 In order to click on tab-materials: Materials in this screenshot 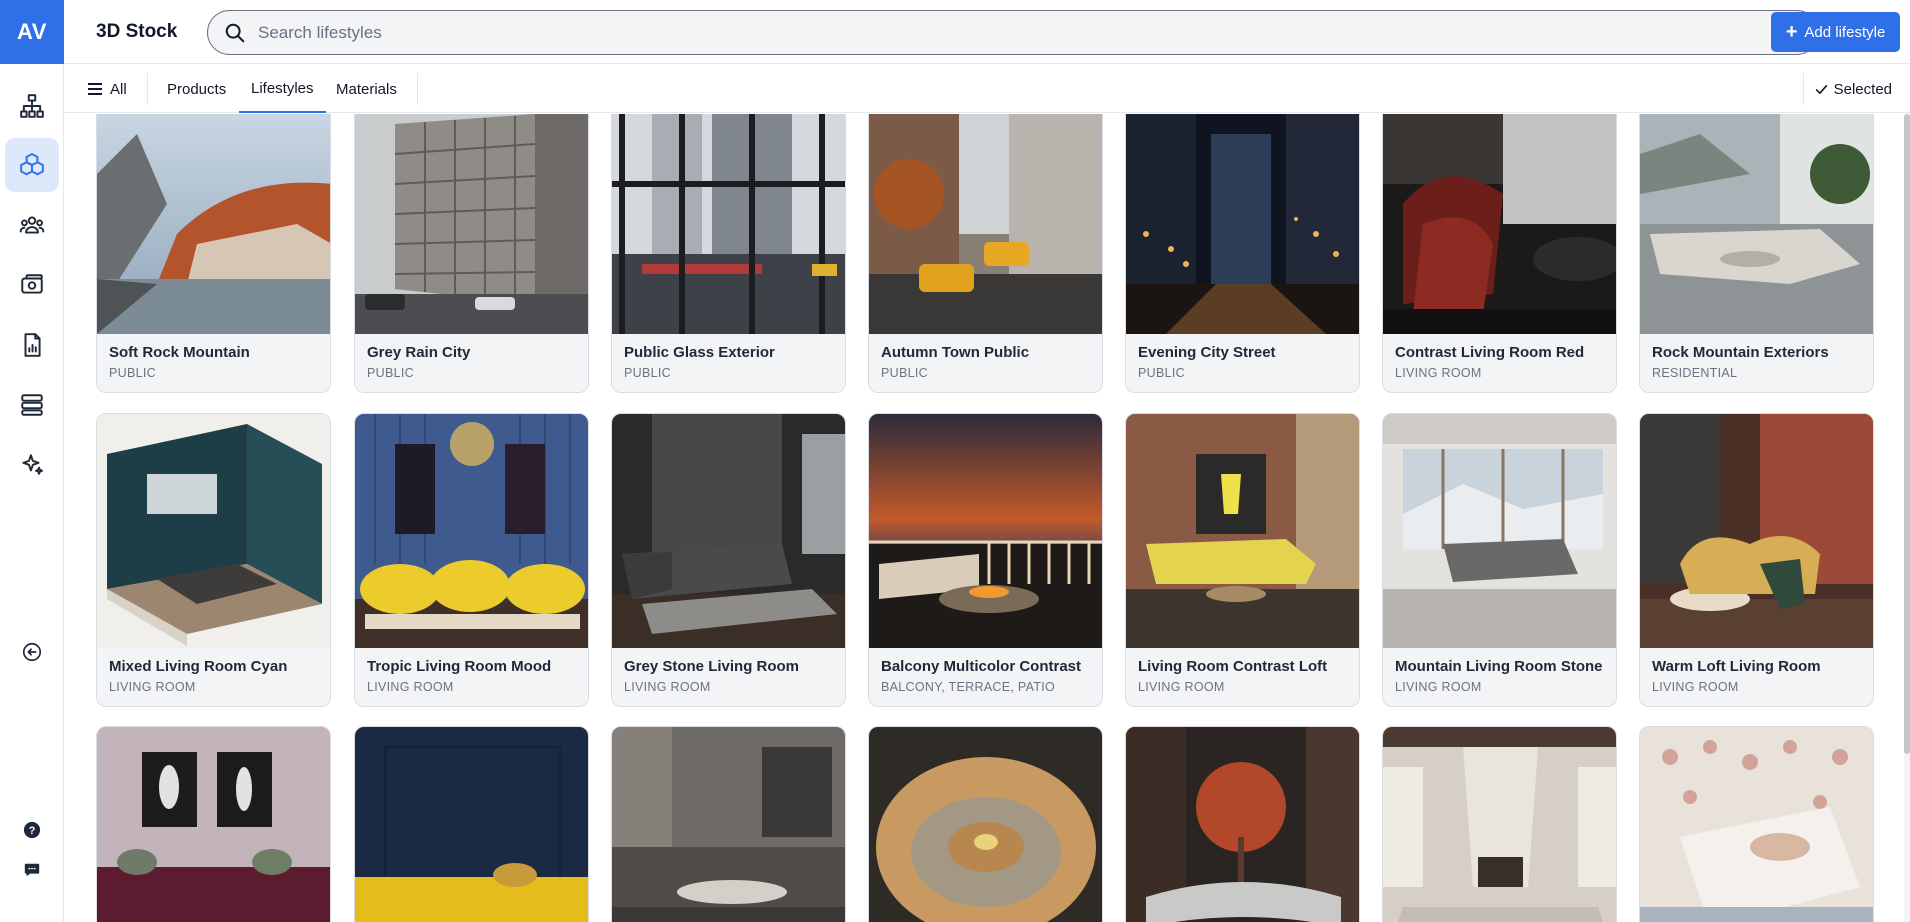, I will do `click(366, 89)`.